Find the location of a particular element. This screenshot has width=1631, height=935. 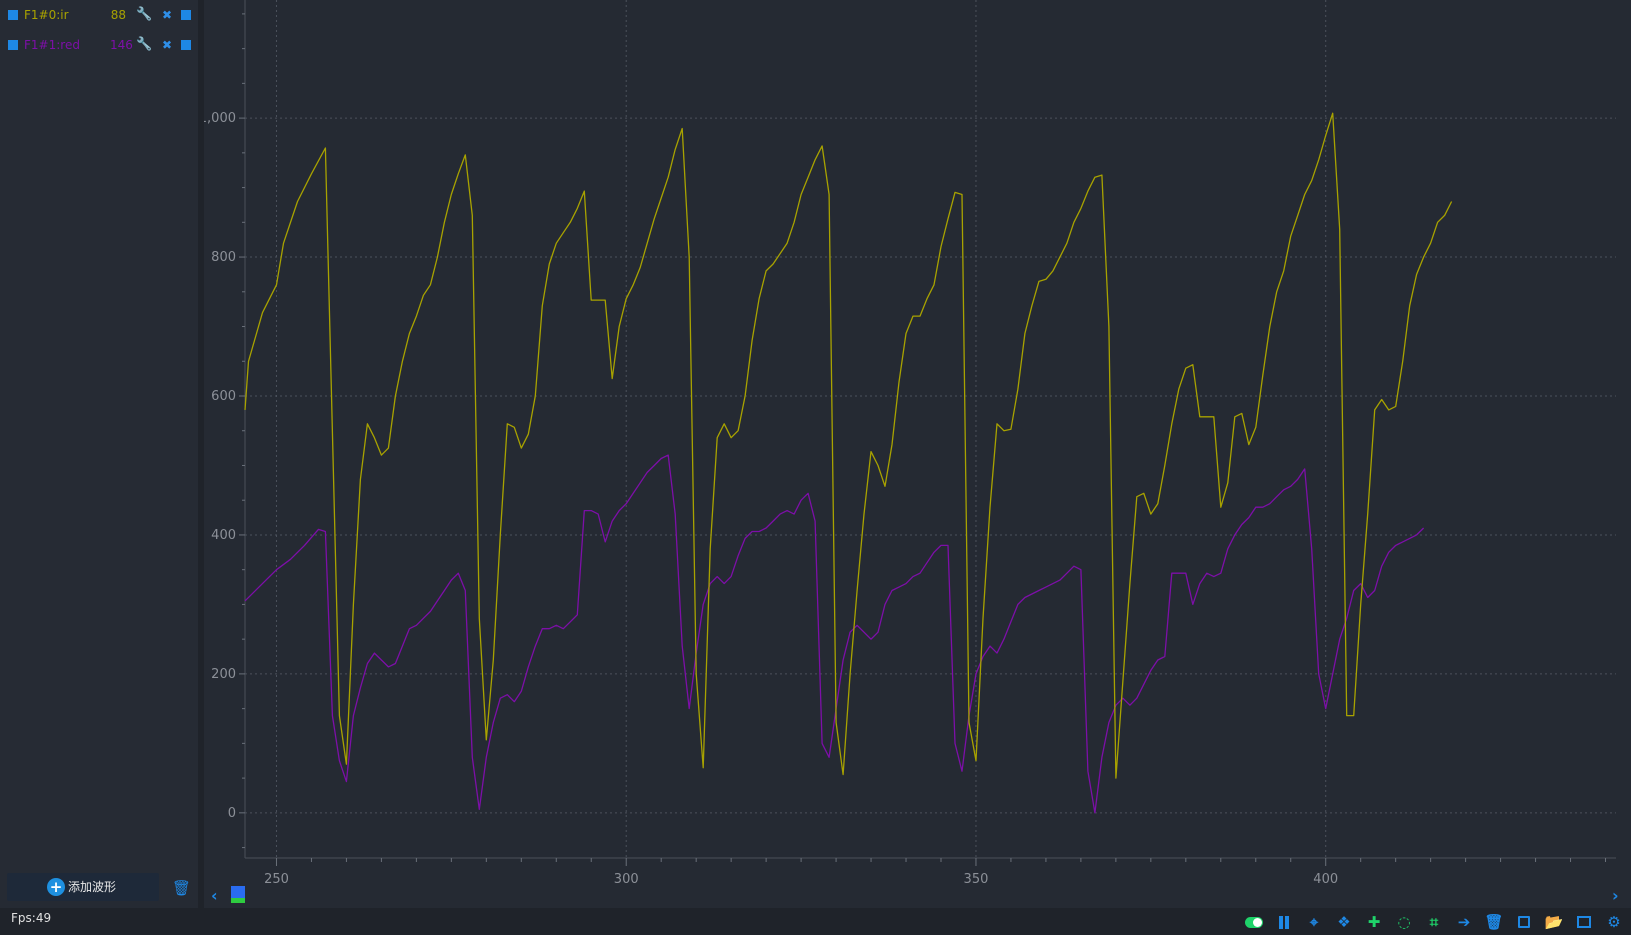

y-tick-label: 200 is located at coordinates (223, 674).